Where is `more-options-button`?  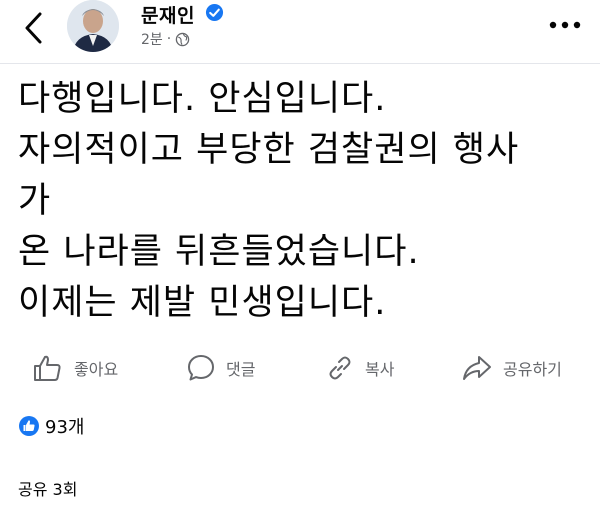
more-options-button is located at coordinates (565, 22).